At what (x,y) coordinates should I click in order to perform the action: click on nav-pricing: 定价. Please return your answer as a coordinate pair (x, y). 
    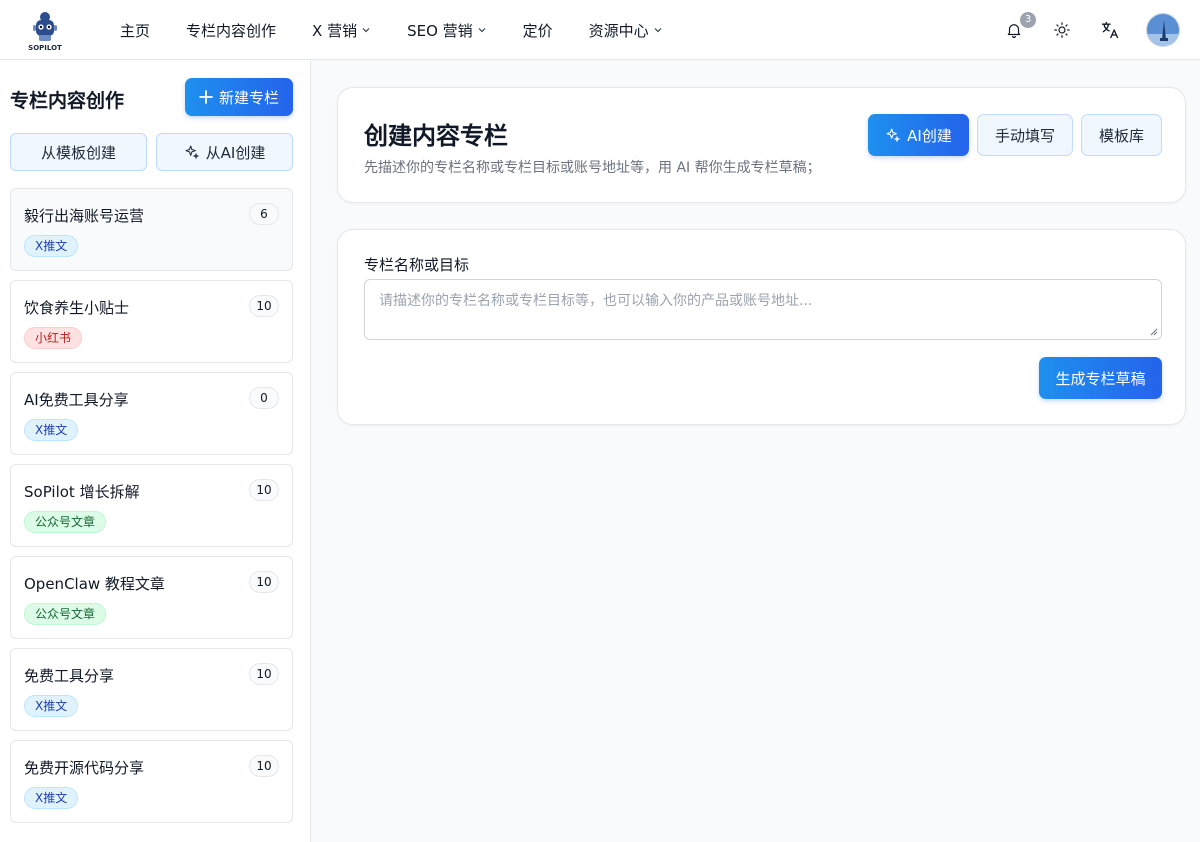
    Looking at the image, I should click on (538, 30).